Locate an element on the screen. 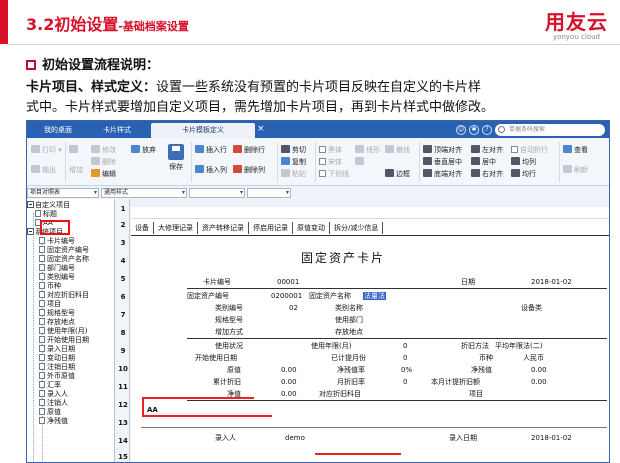 The width and height of the screenshot is (620, 463). remove-line-button: 撤线 is located at coordinates (397, 150).